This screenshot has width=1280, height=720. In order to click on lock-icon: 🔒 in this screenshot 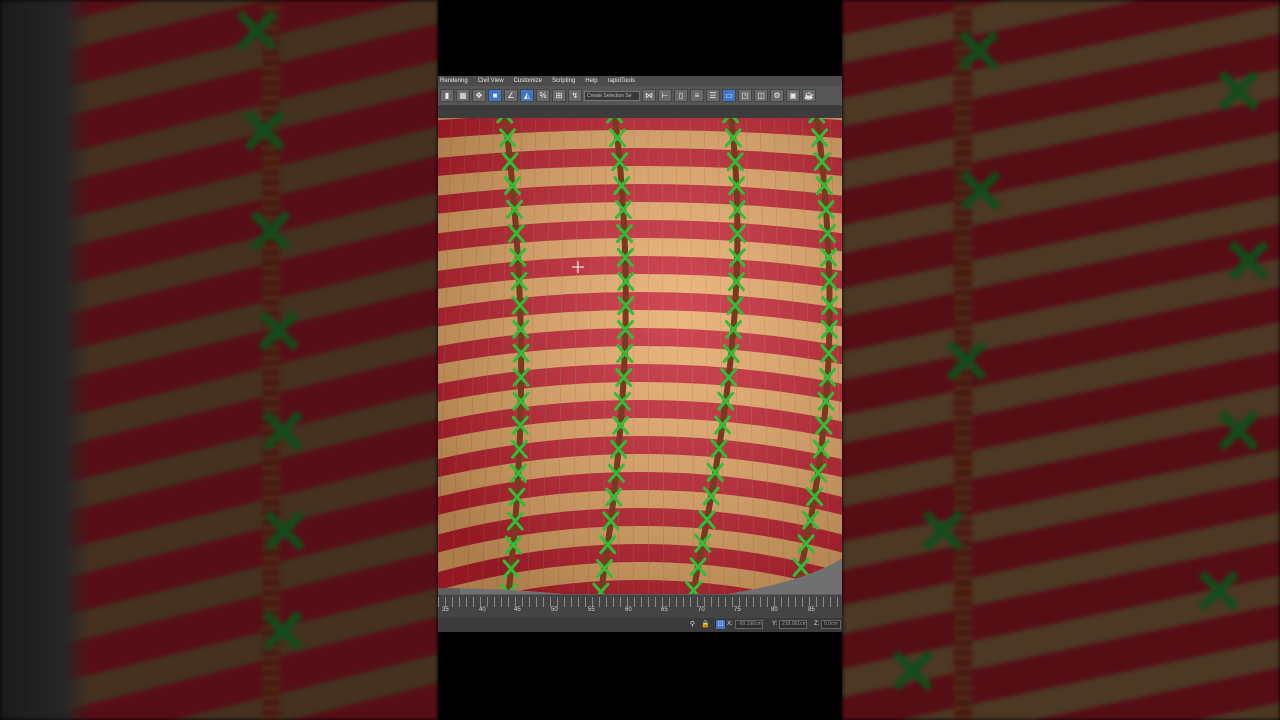, I will do `click(705, 624)`.